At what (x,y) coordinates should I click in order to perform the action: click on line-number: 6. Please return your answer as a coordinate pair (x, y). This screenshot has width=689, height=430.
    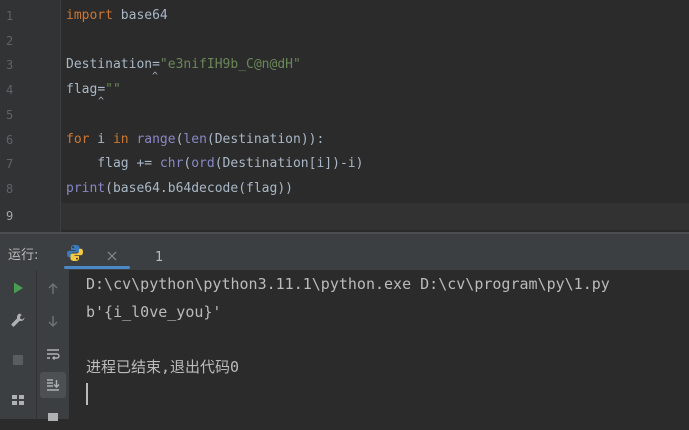
    Looking at the image, I should click on (10, 139).